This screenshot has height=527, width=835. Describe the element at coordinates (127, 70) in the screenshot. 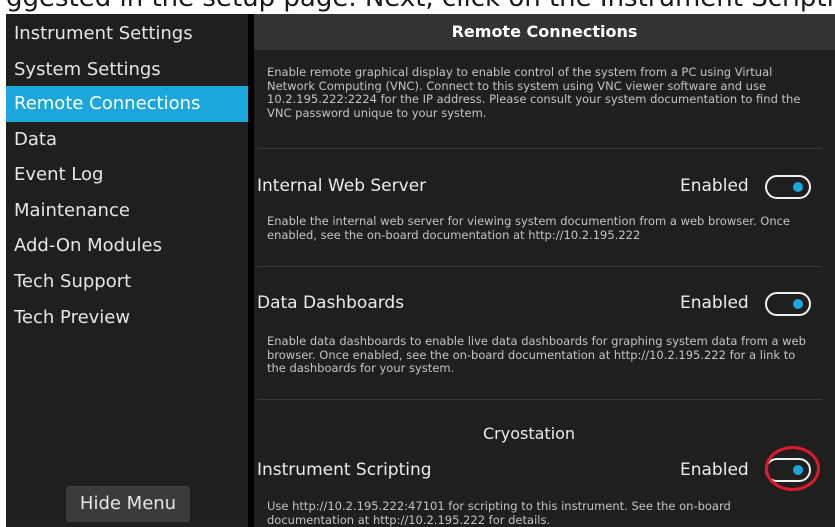

I see `sidebar-item-system-settings: System Settings` at that location.